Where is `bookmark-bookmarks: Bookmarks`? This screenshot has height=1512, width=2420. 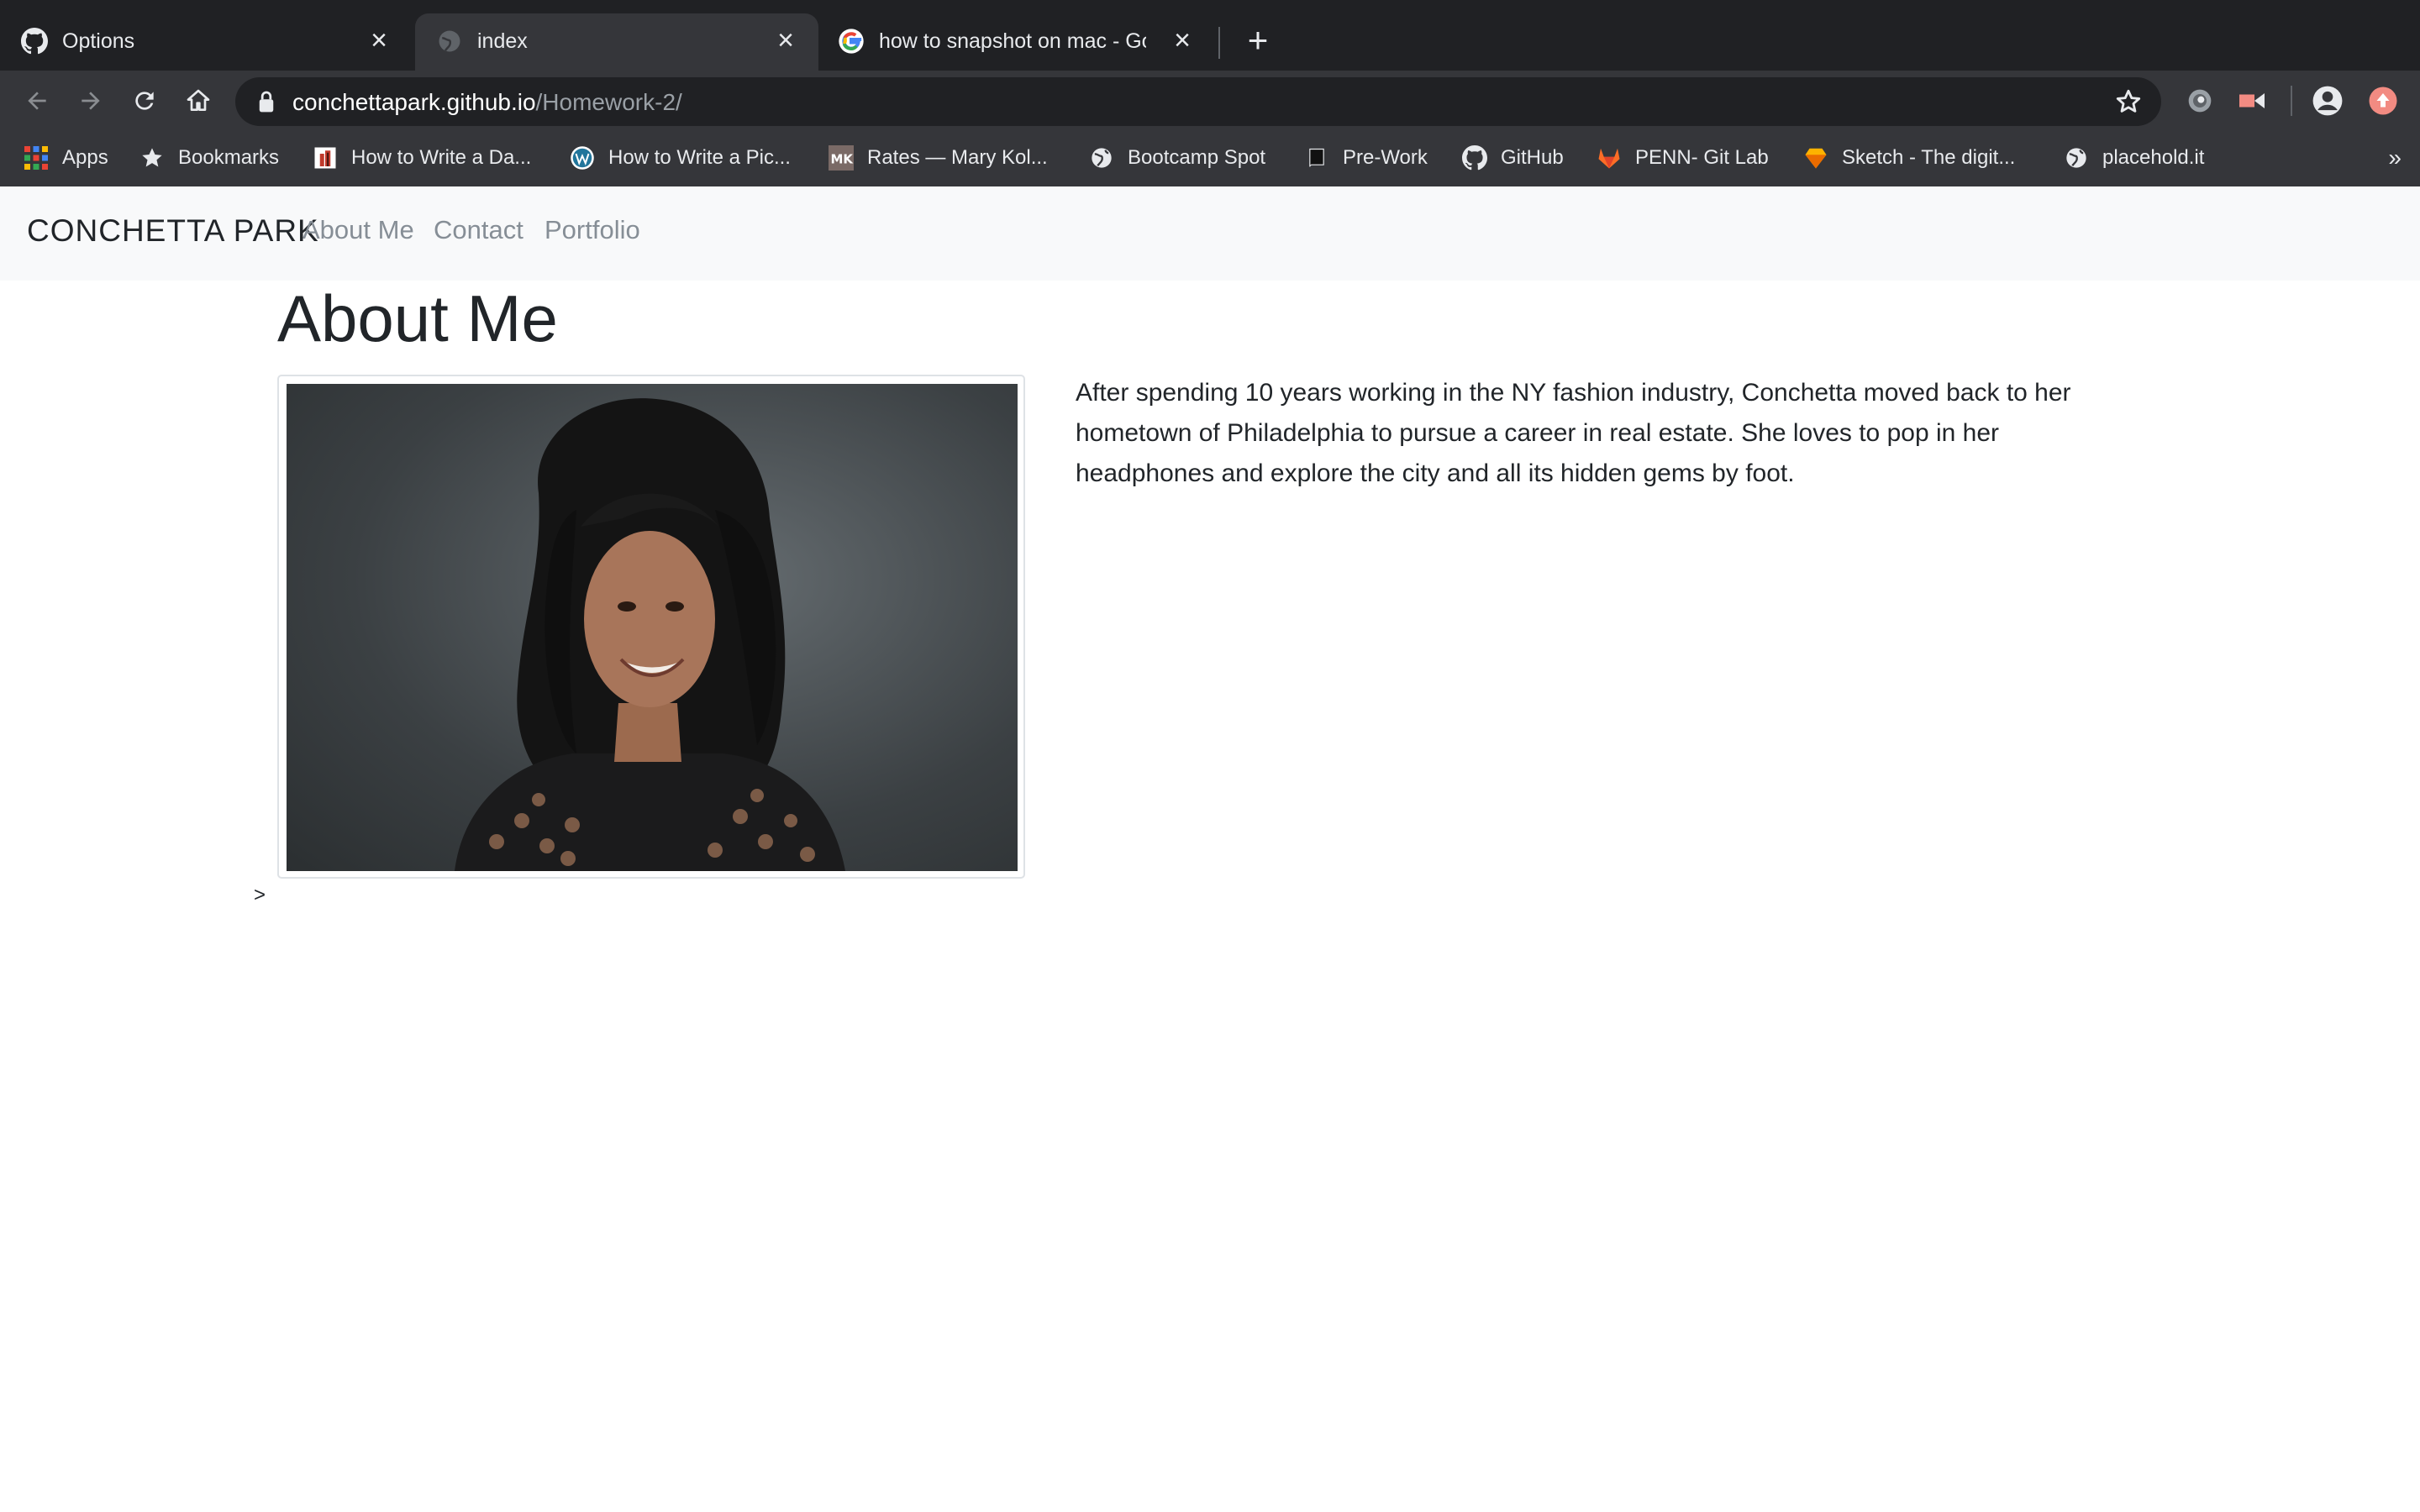 bookmark-bookmarks: Bookmarks is located at coordinates (209, 158).